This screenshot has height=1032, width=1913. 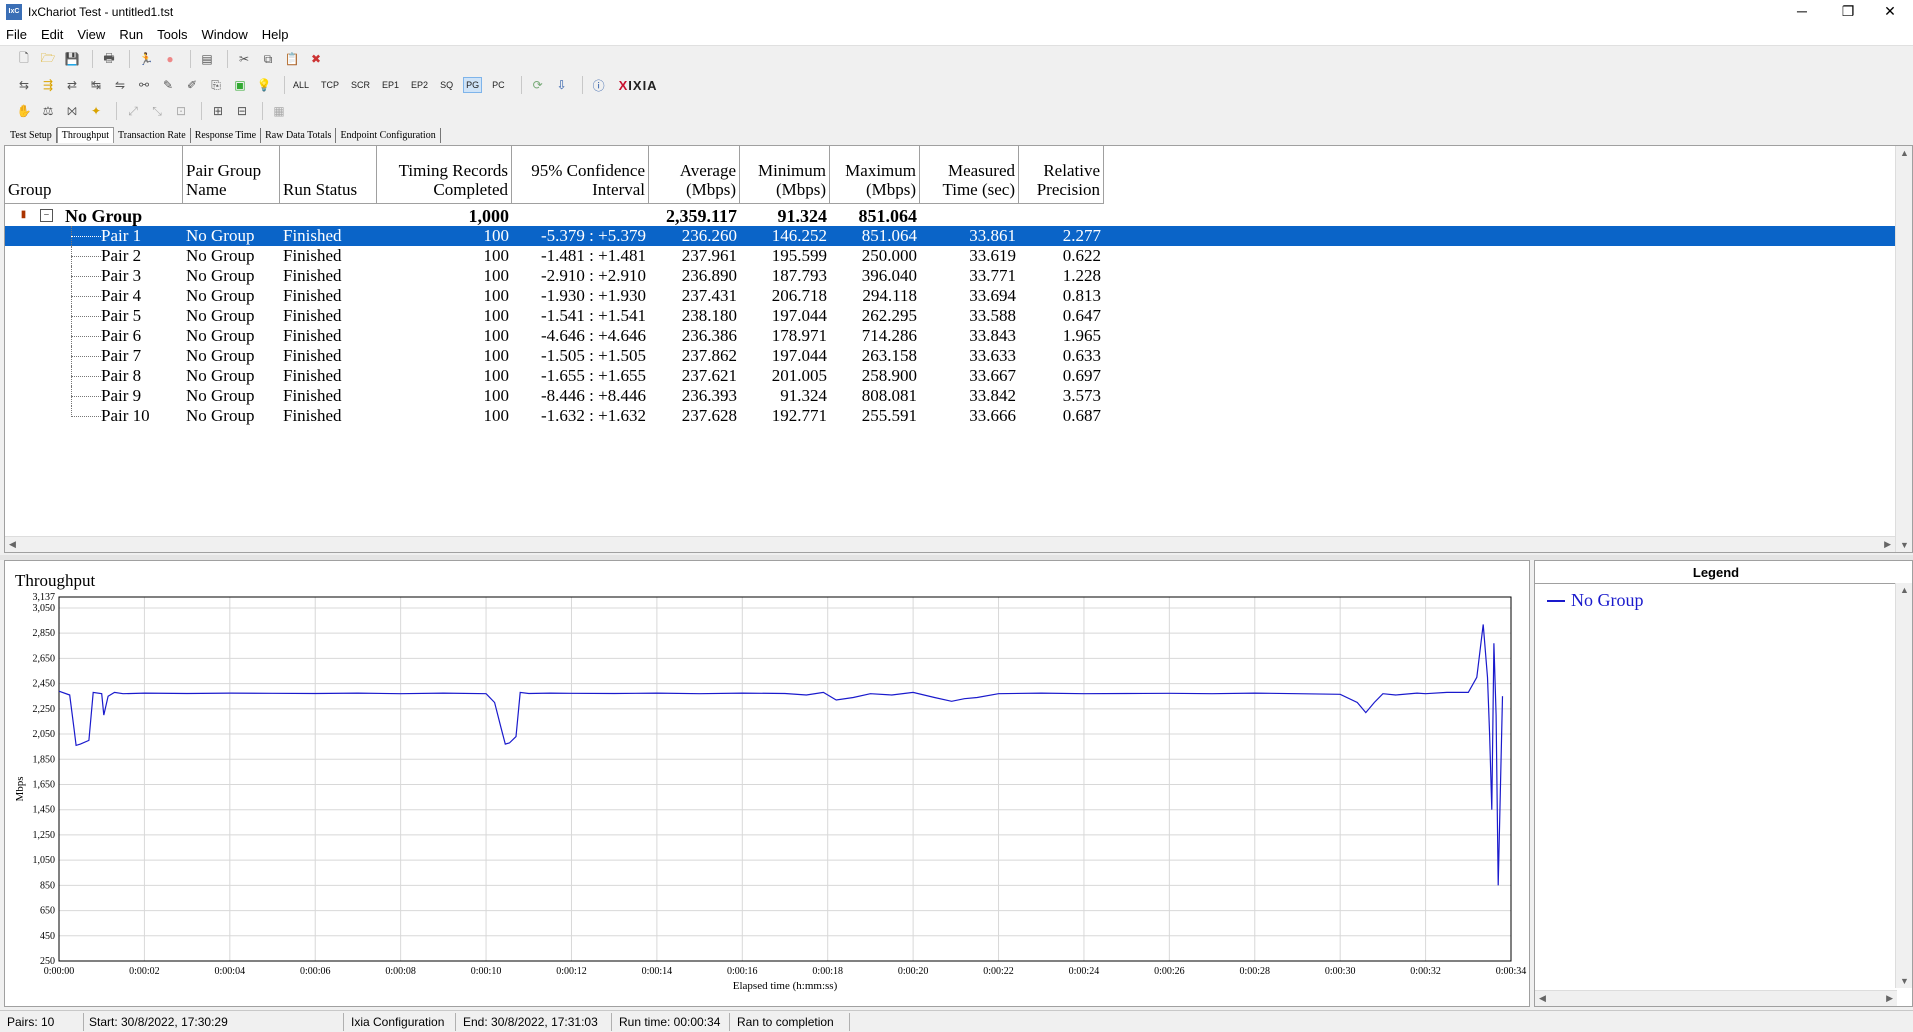 What do you see at coordinates (275, 34) in the screenshot?
I see `menu-help: Help` at bounding box center [275, 34].